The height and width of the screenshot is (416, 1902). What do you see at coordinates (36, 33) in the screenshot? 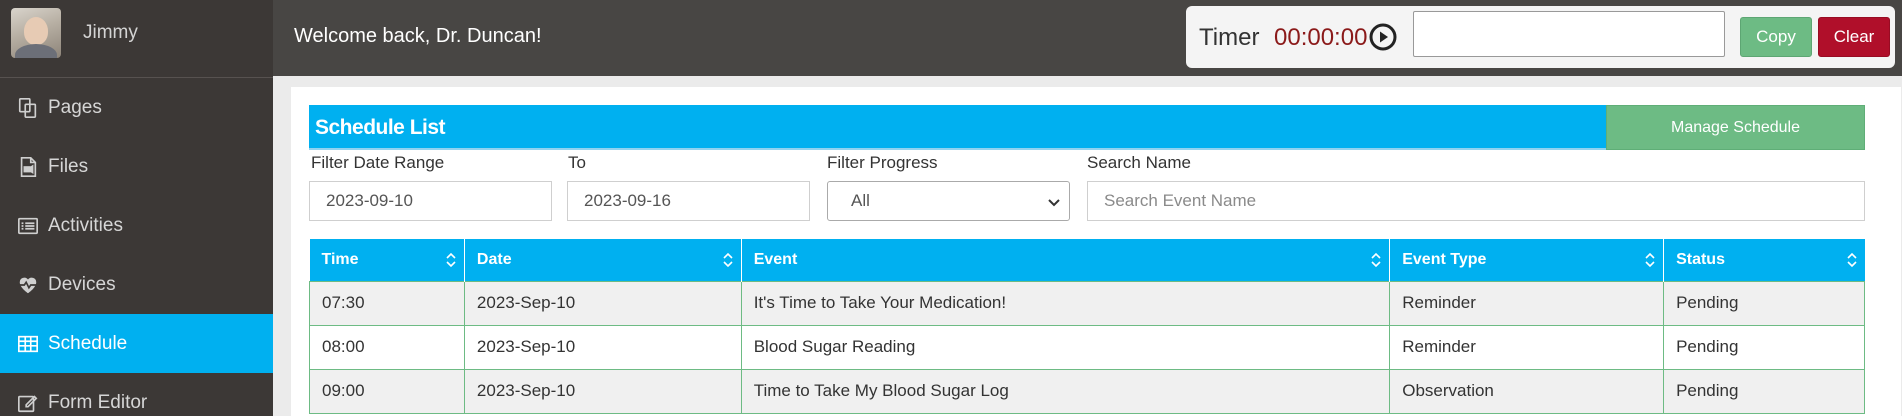
I see `avatar` at bounding box center [36, 33].